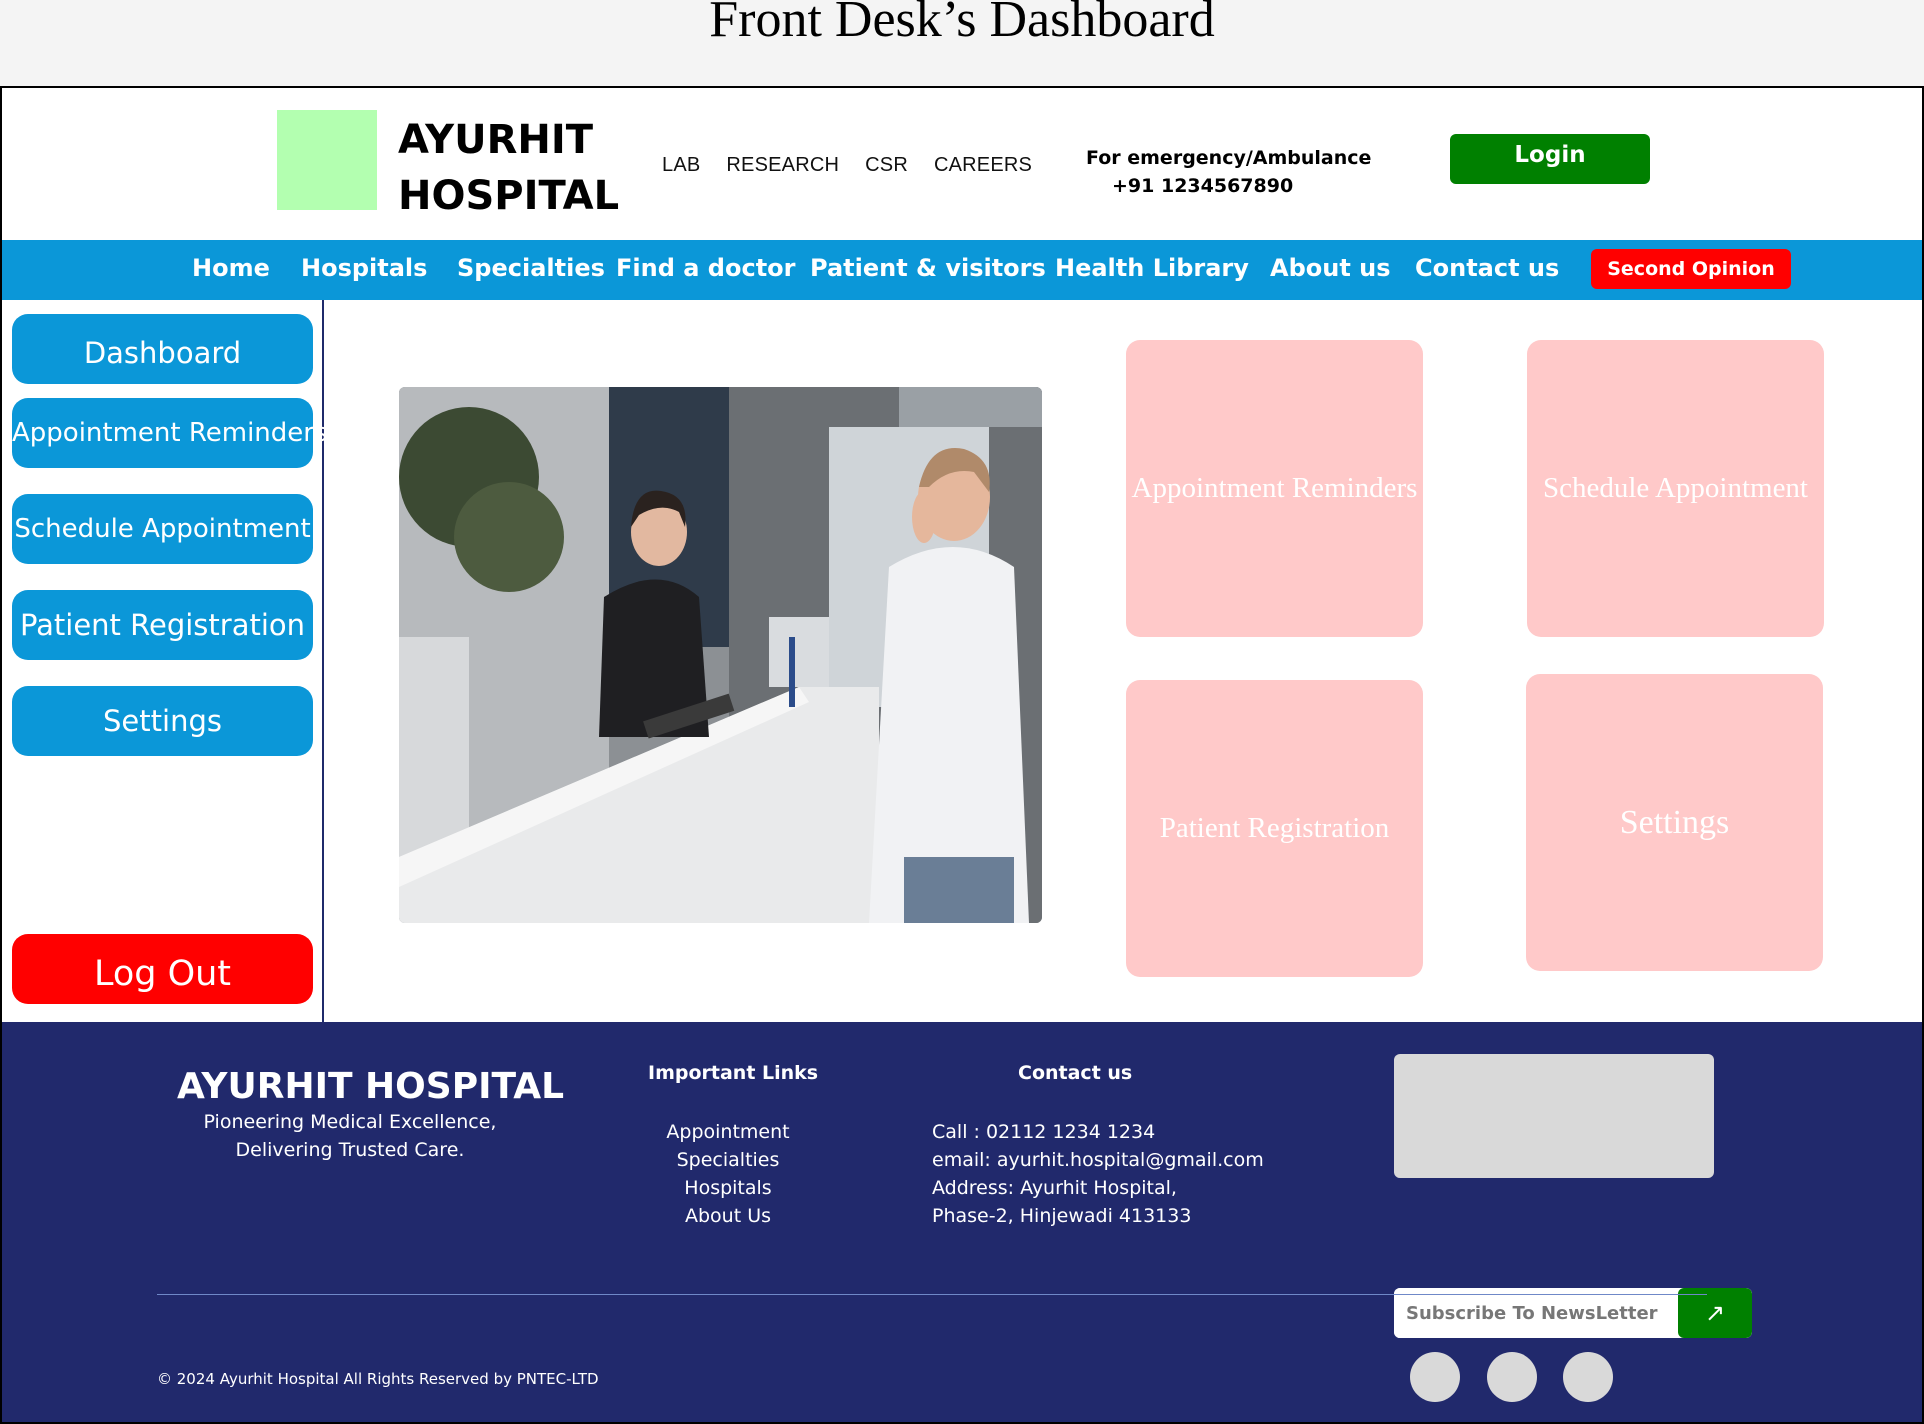 The width and height of the screenshot is (1924, 1424). Describe the element at coordinates (1675, 488) in the screenshot. I see `tile-schedule-appointment: Schedule Appointment` at that location.